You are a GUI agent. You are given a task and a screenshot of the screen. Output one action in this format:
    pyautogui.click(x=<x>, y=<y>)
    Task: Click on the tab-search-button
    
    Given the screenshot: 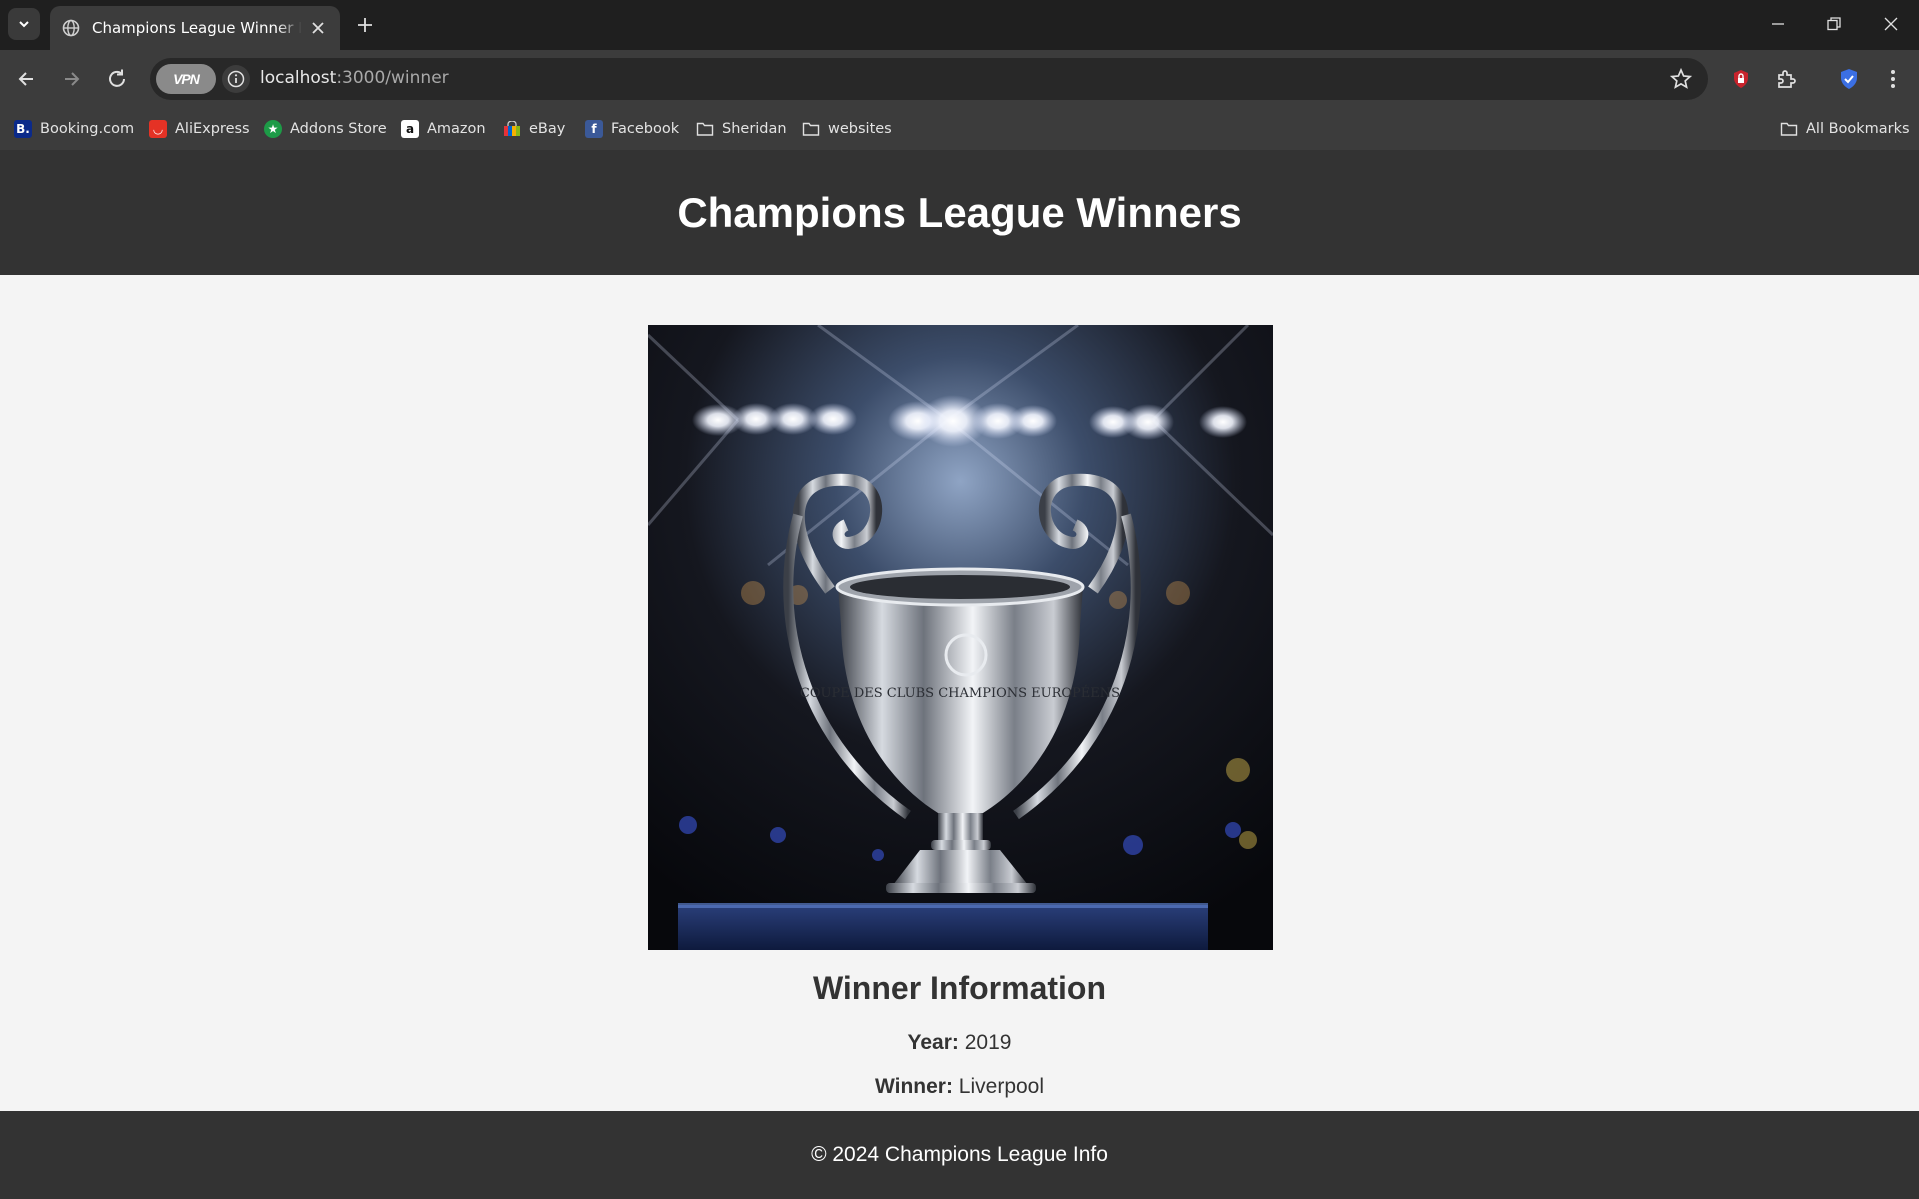 What is the action you would take?
    pyautogui.click(x=24, y=24)
    